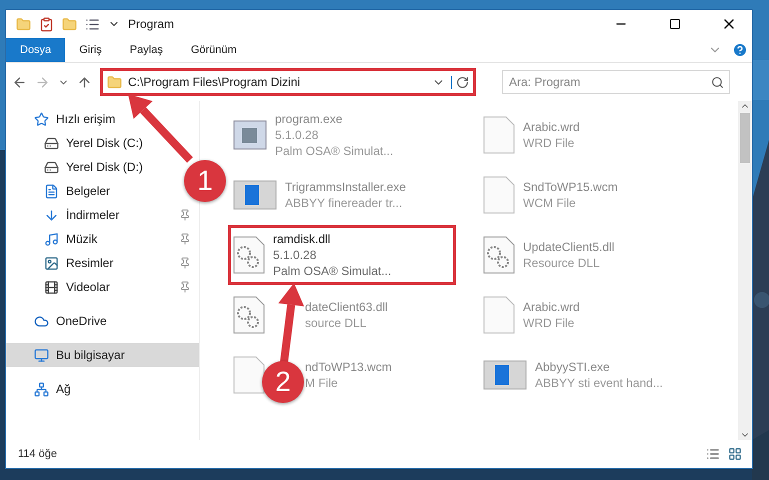 This screenshot has height=480, width=769. I want to click on monitor-icon, so click(41, 355).